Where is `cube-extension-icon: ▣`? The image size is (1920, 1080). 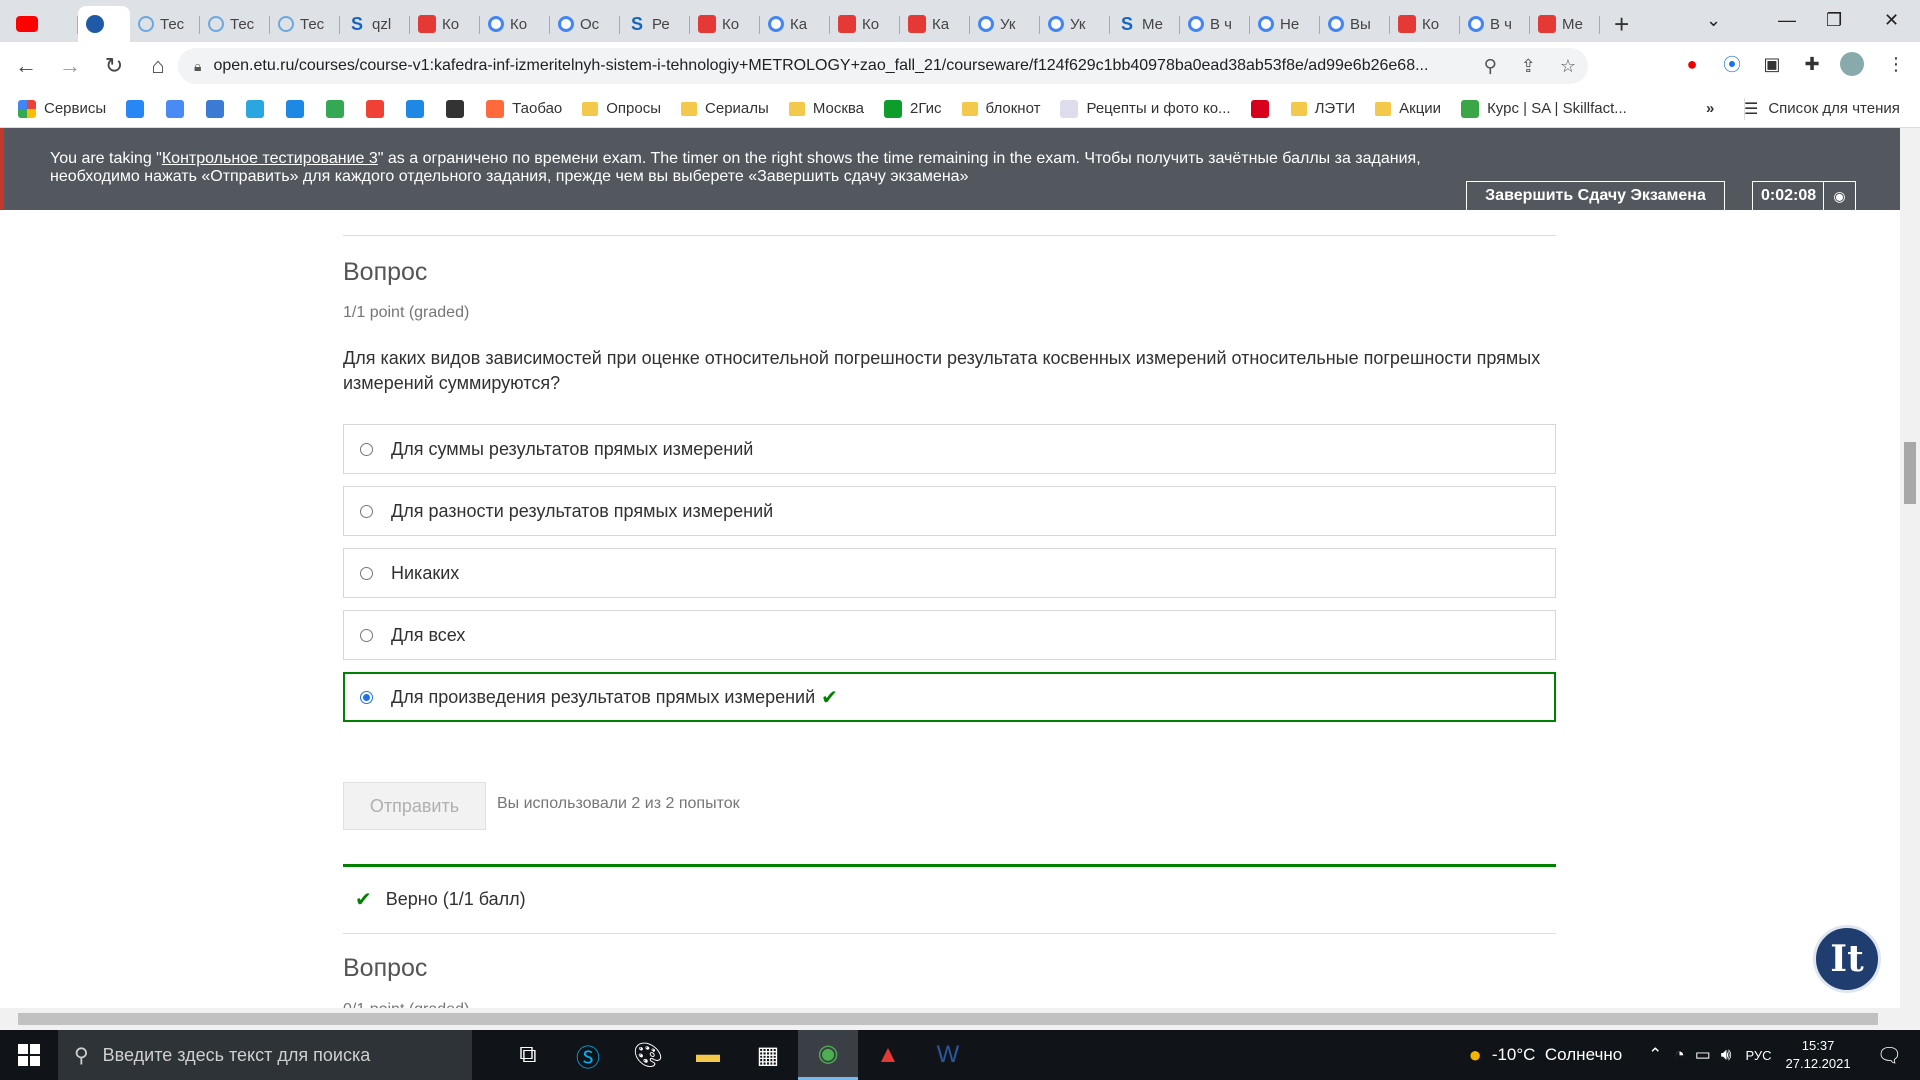 cube-extension-icon: ▣ is located at coordinates (1772, 64).